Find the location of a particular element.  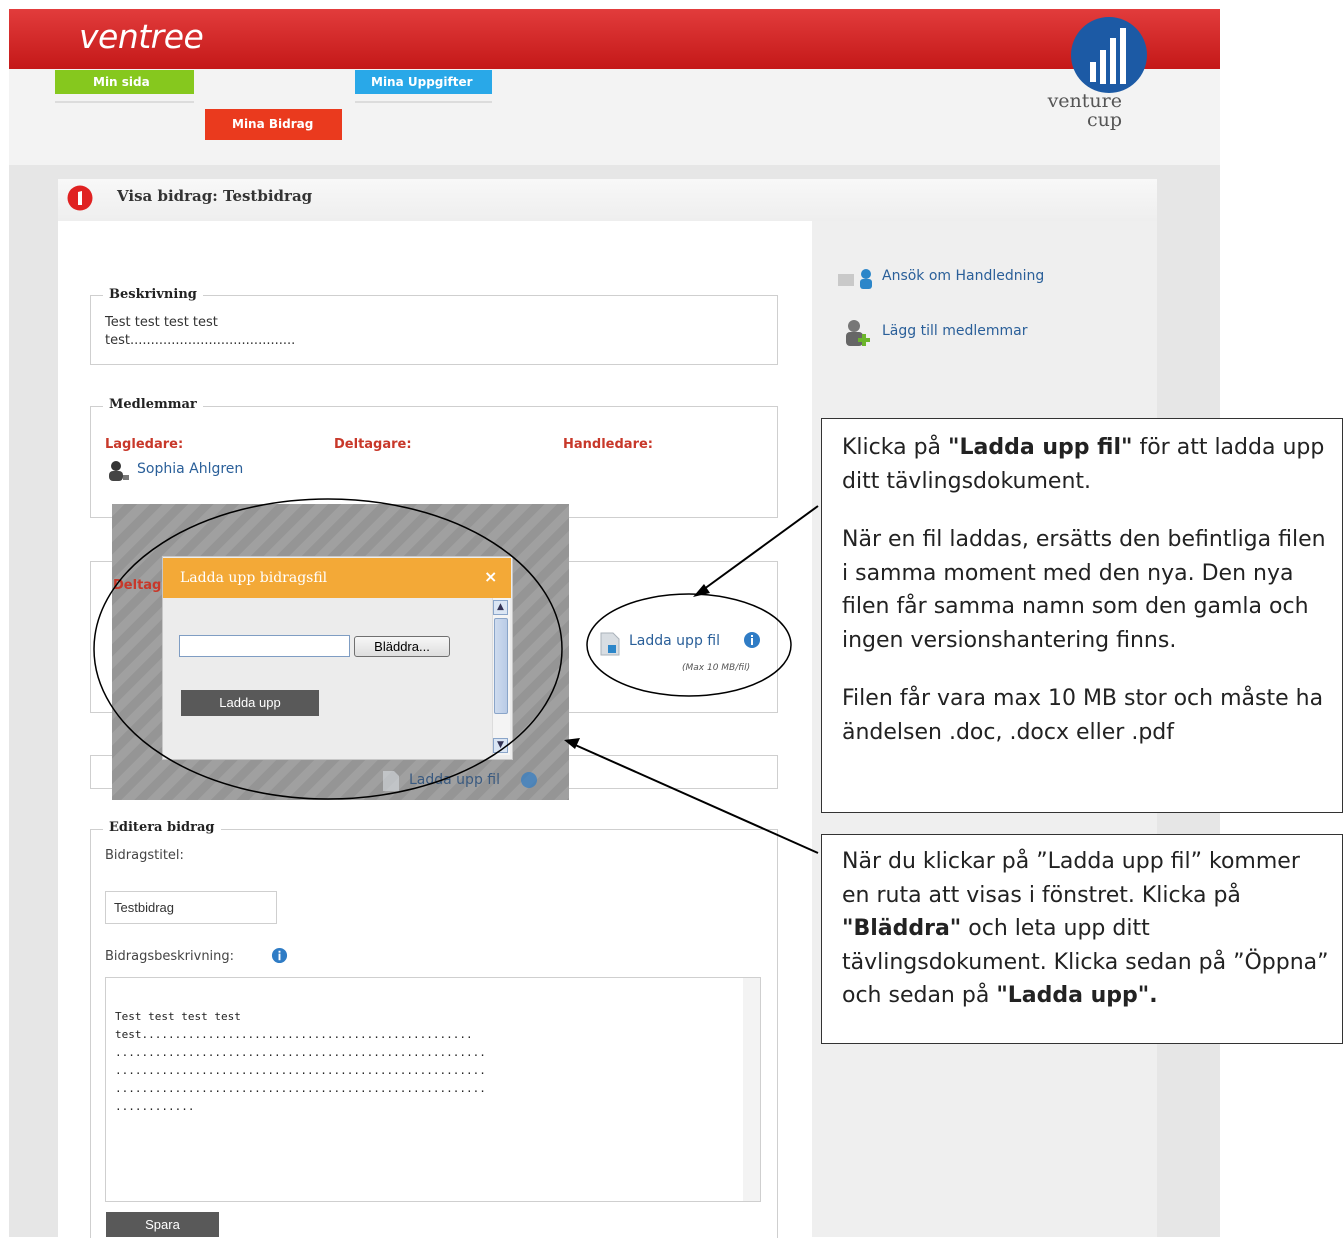

arrow-2-line is located at coordinates (695, 798).